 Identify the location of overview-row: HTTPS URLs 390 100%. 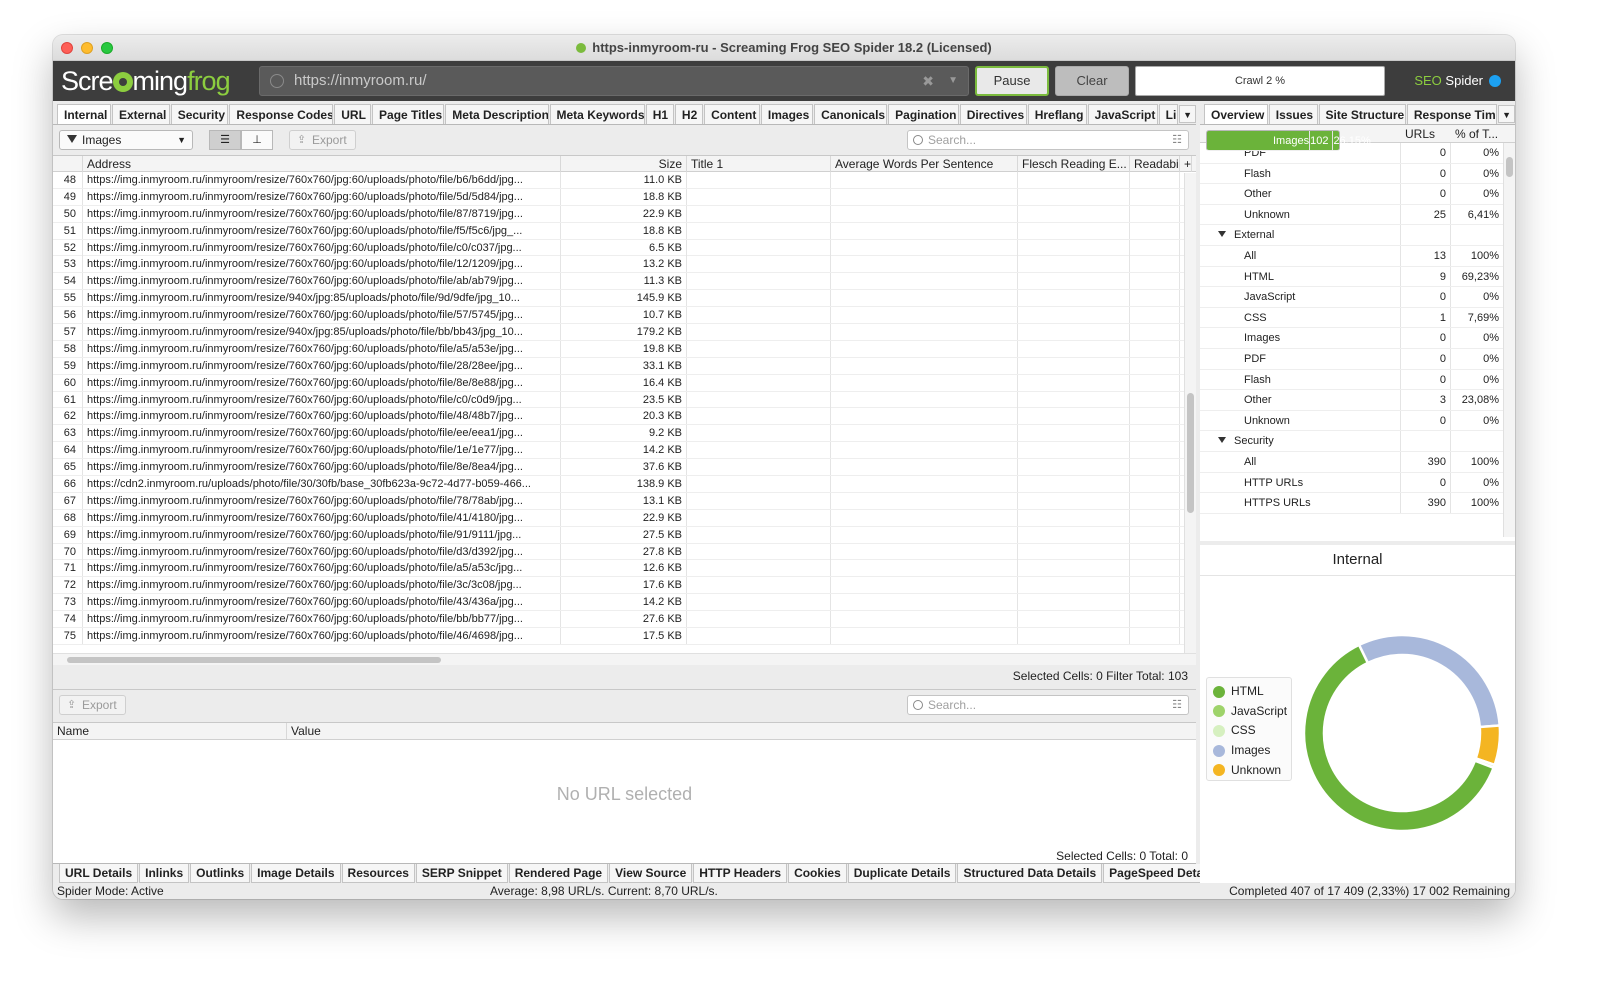
(1357, 503).